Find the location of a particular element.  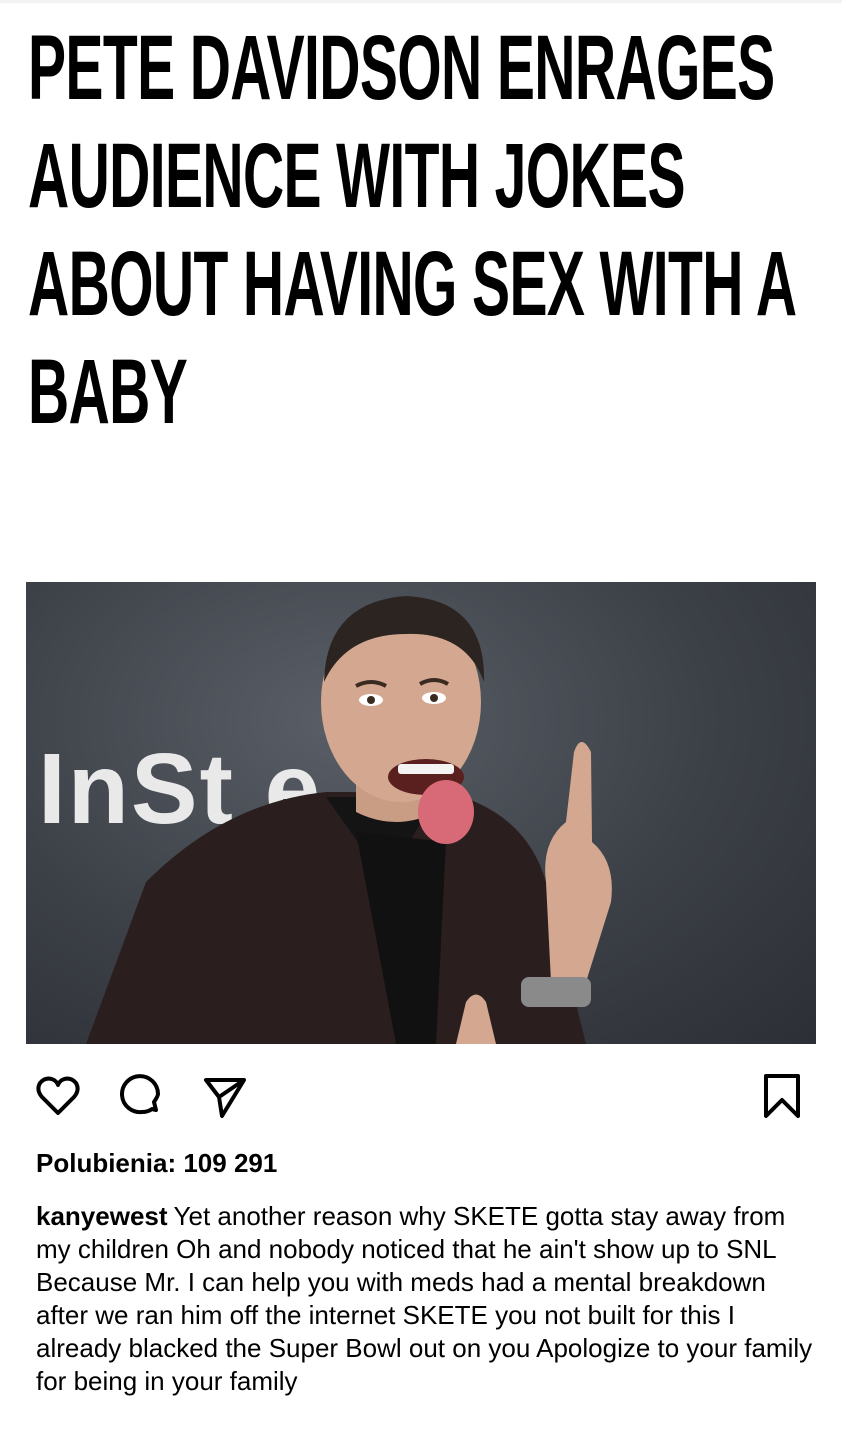

bookmark-icon is located at coordinates (782, 1096).